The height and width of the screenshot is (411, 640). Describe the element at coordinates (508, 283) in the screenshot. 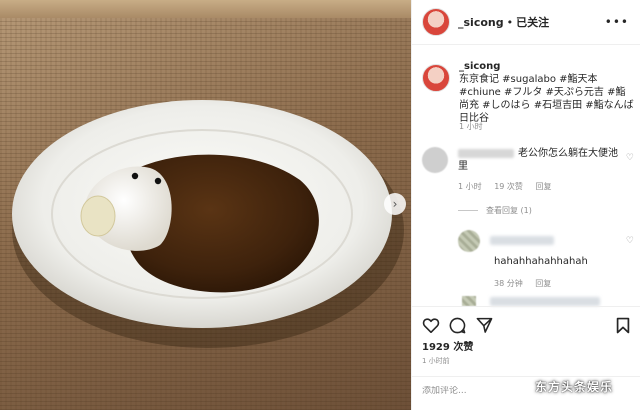

I see `reply-time: 38 分钟` at that location.